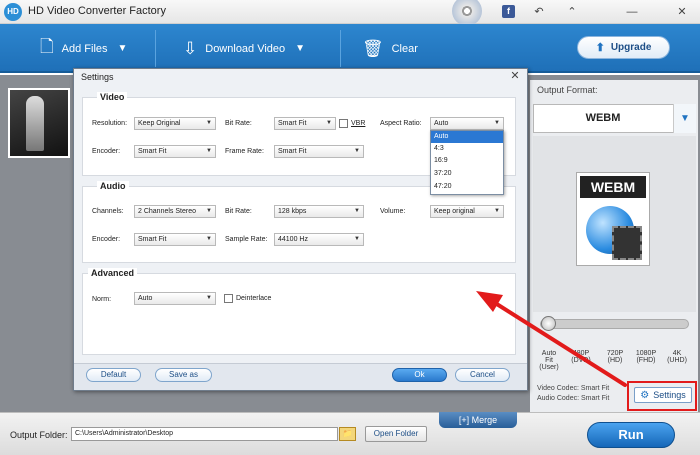 This screenshot has width=700, height=455. I want to click on audio-group-title: Audio, so click(113, 186).